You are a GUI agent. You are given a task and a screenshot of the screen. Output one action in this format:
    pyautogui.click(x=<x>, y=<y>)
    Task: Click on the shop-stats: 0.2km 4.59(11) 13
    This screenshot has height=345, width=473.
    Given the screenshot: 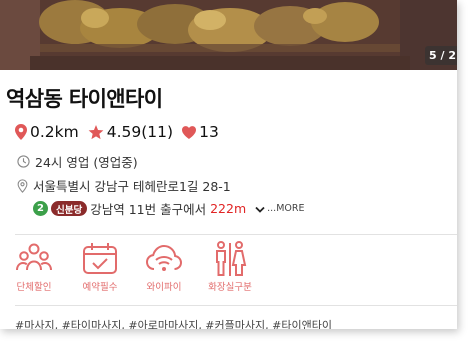 What is the action you would take?
    pyautogui.click(x=121, y=132)
    